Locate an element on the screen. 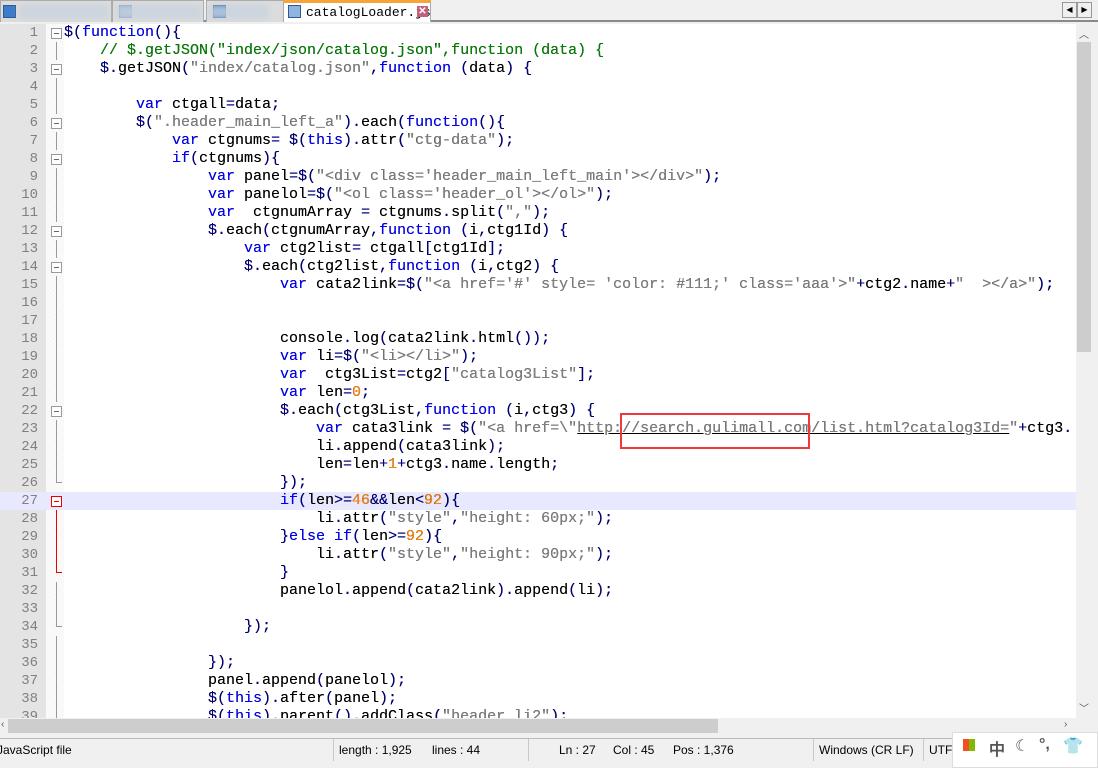 Image resolution: width=1098 pixels, height=768 pixels. horizontal-scrollbar: ‹ › is located at coordinates (538, 726).